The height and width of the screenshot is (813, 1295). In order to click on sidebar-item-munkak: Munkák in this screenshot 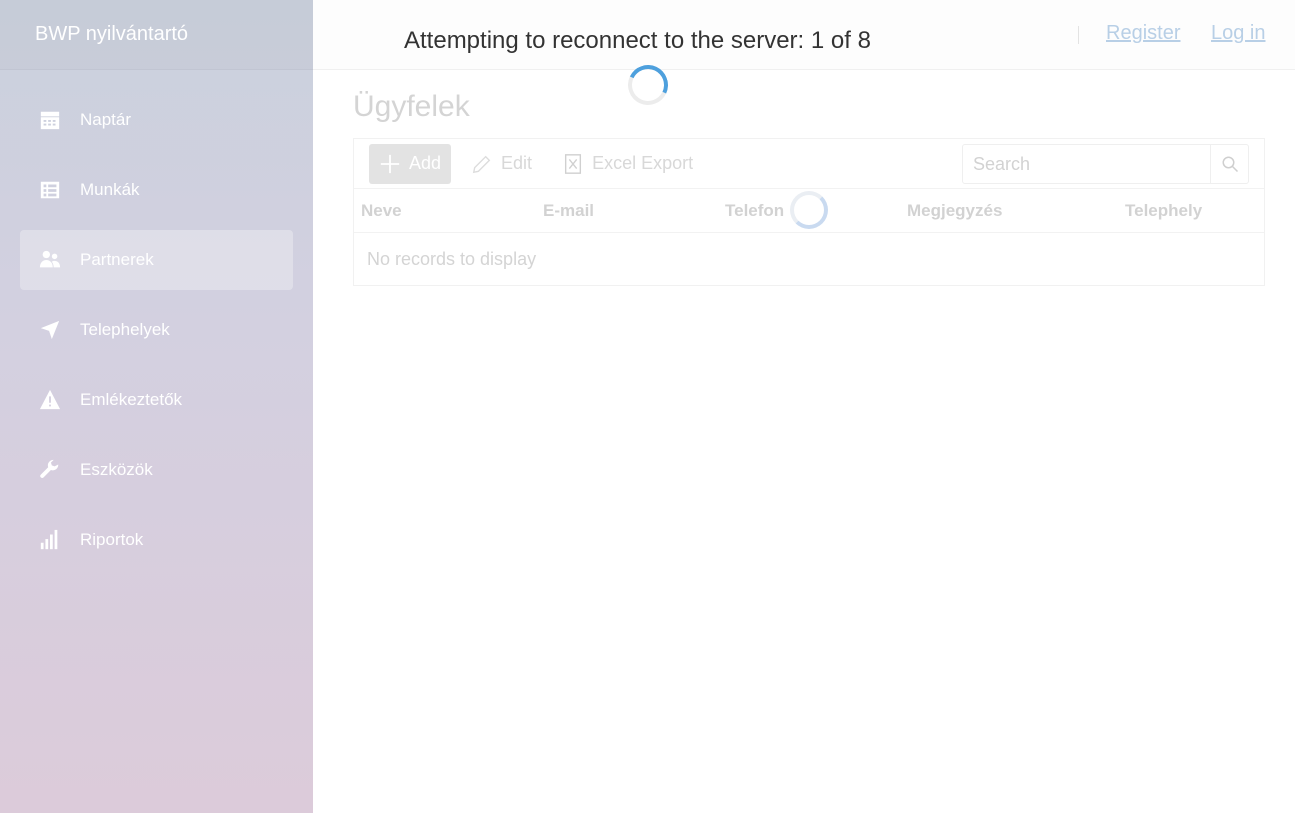, I will do `click(156, 190)`.